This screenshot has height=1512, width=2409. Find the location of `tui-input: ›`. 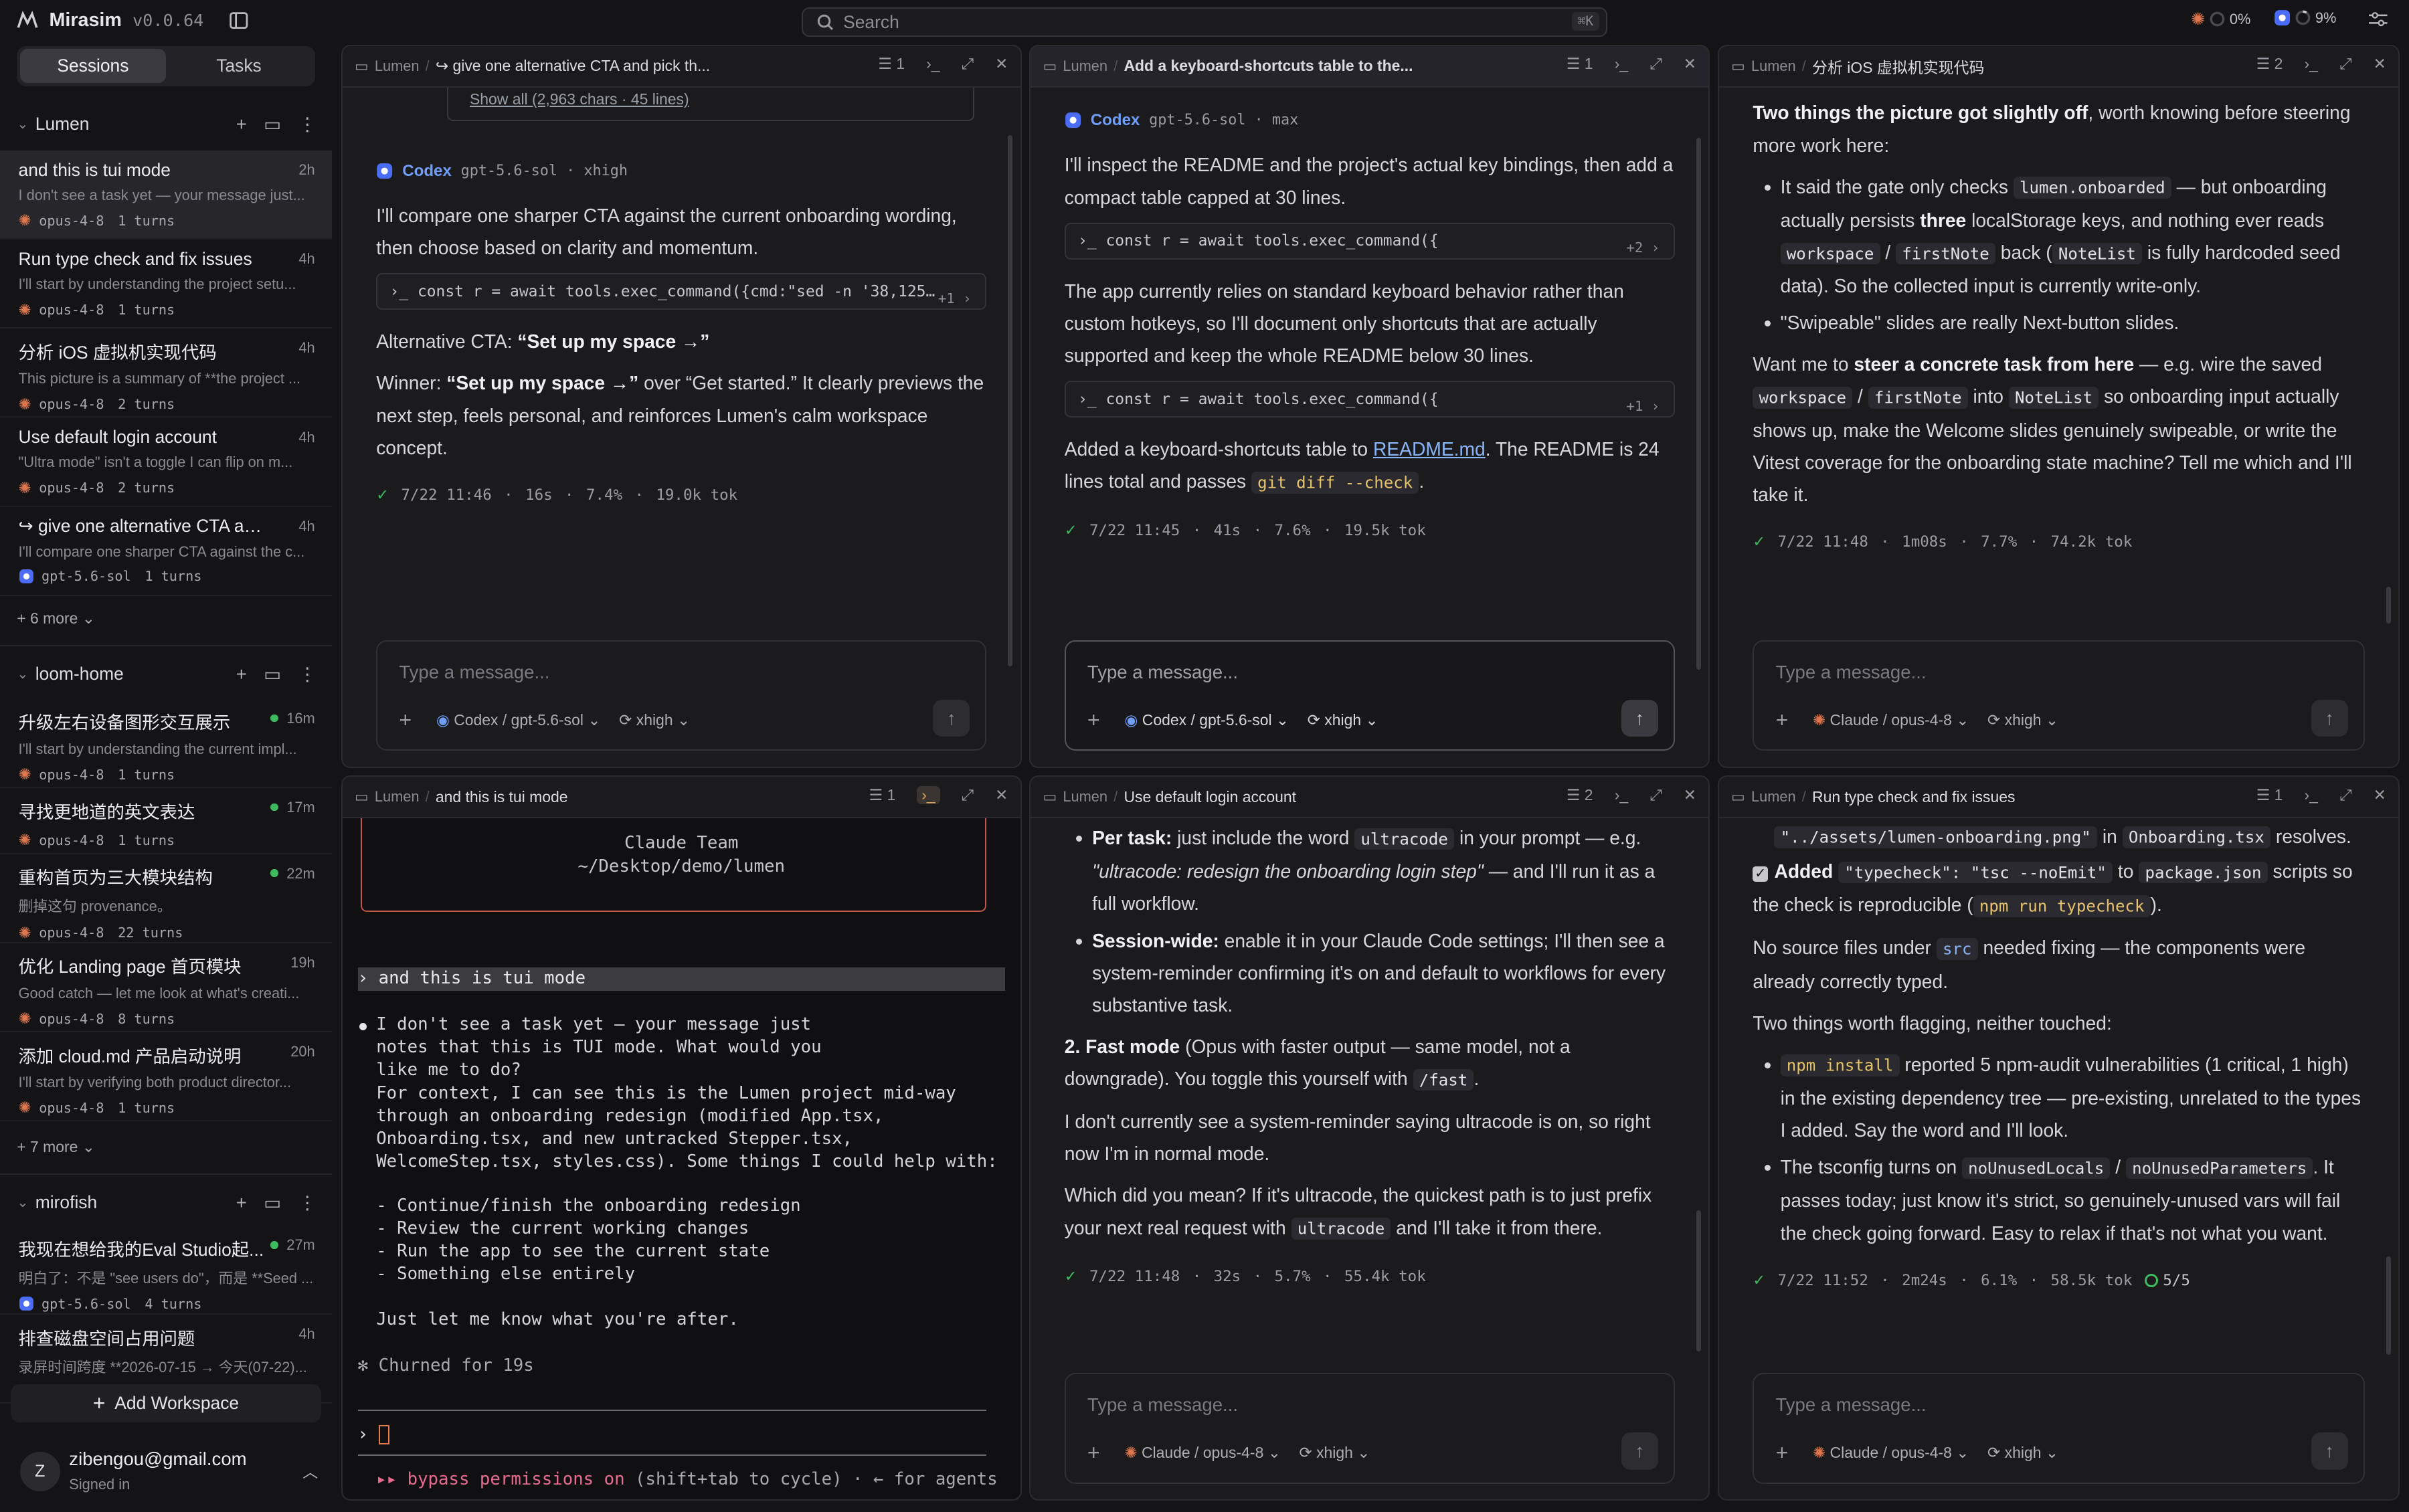

tui-input: › is located at coordinates (681, 1435).